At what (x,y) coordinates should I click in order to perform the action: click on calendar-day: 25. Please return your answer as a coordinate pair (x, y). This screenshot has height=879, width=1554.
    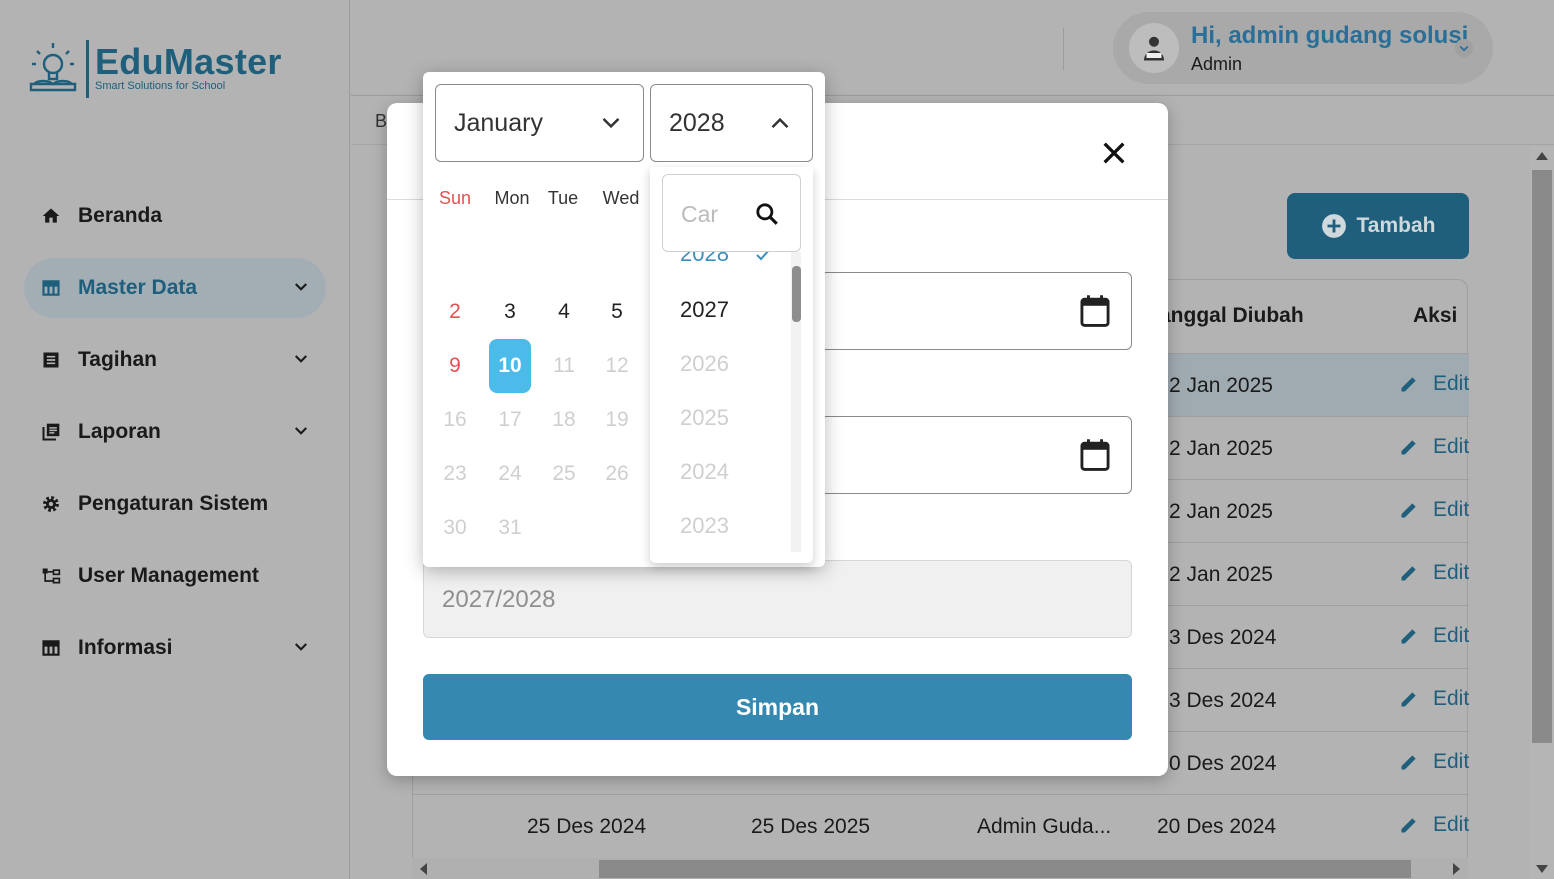
    Looking at the image, I should click on (564, 473).